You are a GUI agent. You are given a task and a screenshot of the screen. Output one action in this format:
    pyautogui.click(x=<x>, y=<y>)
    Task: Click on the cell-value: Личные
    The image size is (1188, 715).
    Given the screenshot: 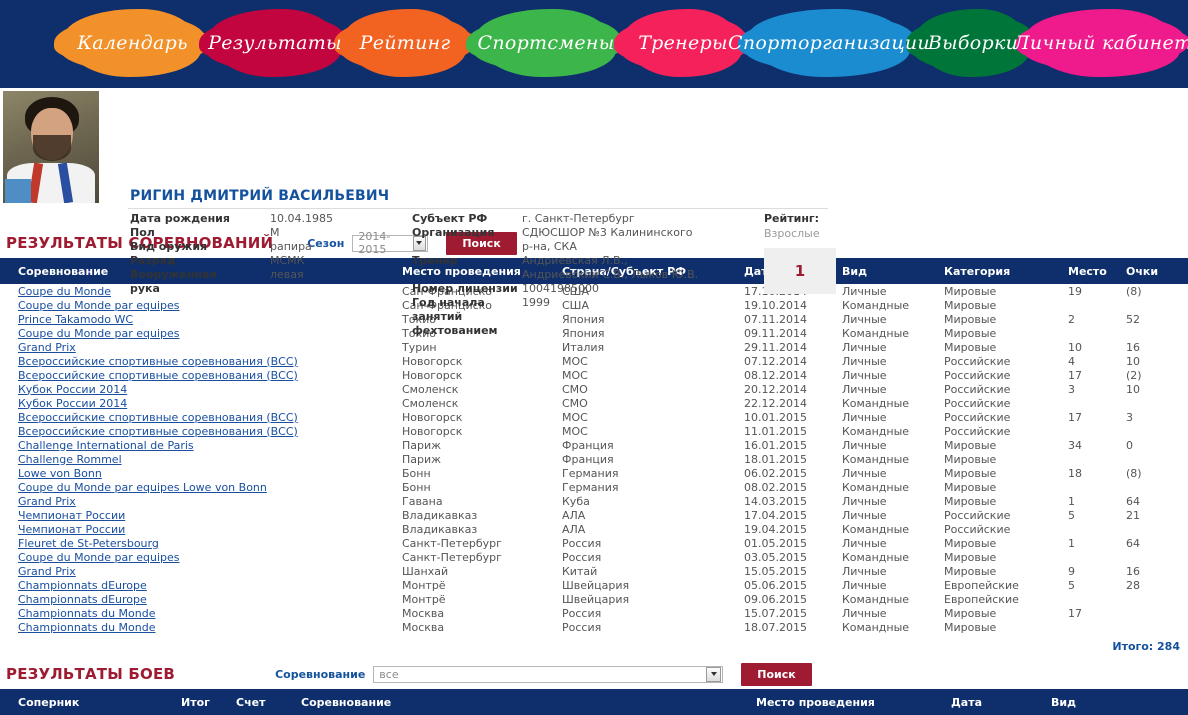 What is the action you would take?
    pyautogui.click(x=864, y=389)
    